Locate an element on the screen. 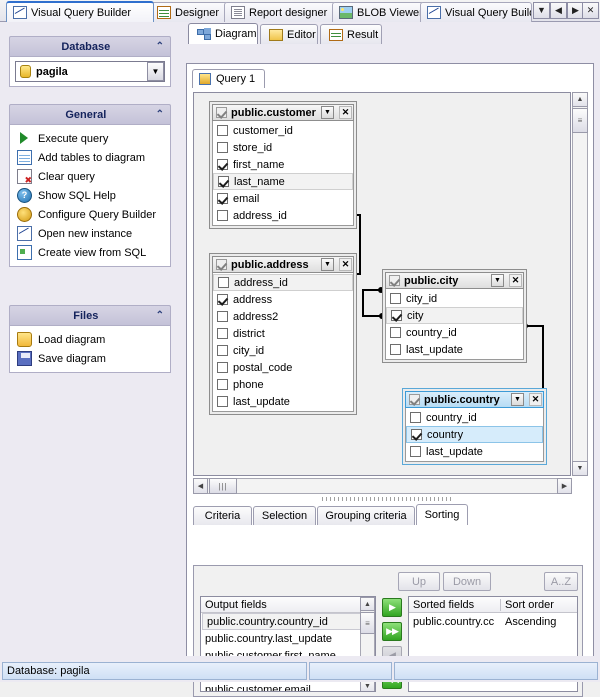  table-header: public.country ▼ ✕ is located at coordinates (474, 399).